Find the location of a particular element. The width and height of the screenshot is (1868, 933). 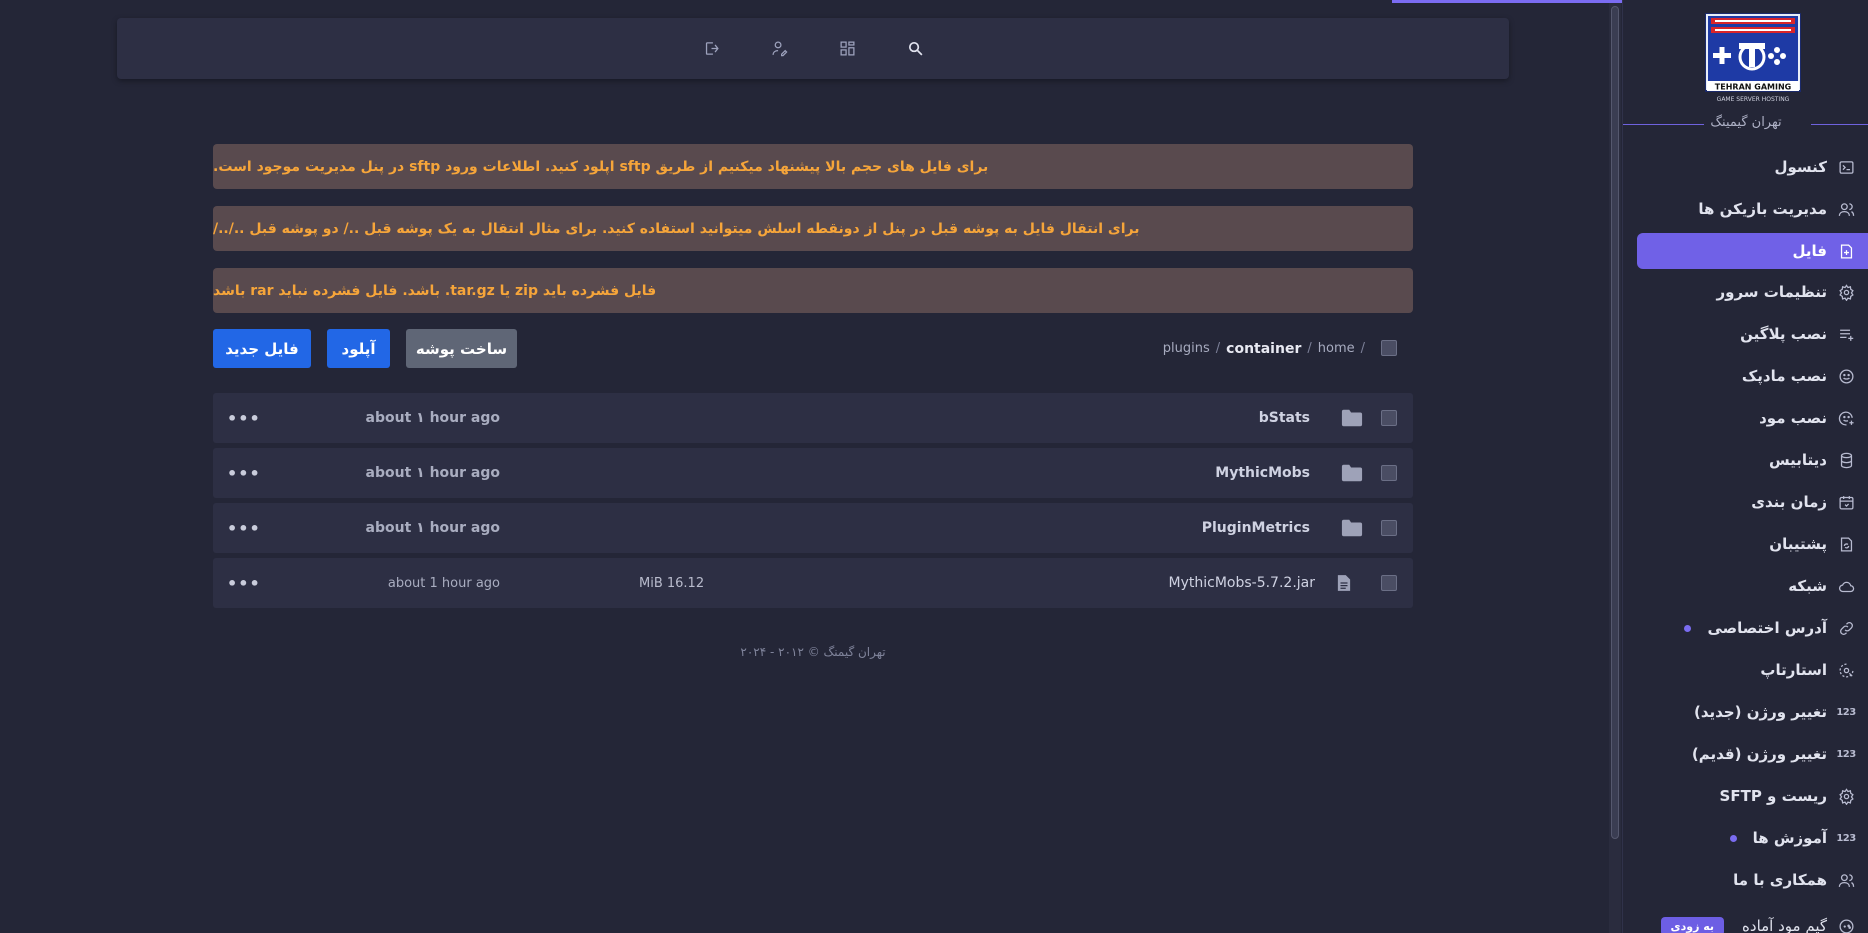

breadcrumb-container: container is located at coordinates (1263, 349).